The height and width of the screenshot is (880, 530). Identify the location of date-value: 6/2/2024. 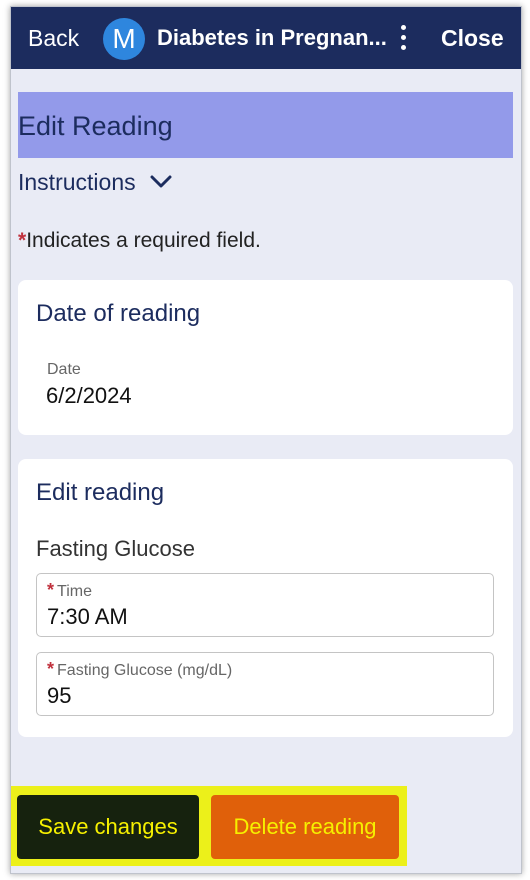
(89, 395).